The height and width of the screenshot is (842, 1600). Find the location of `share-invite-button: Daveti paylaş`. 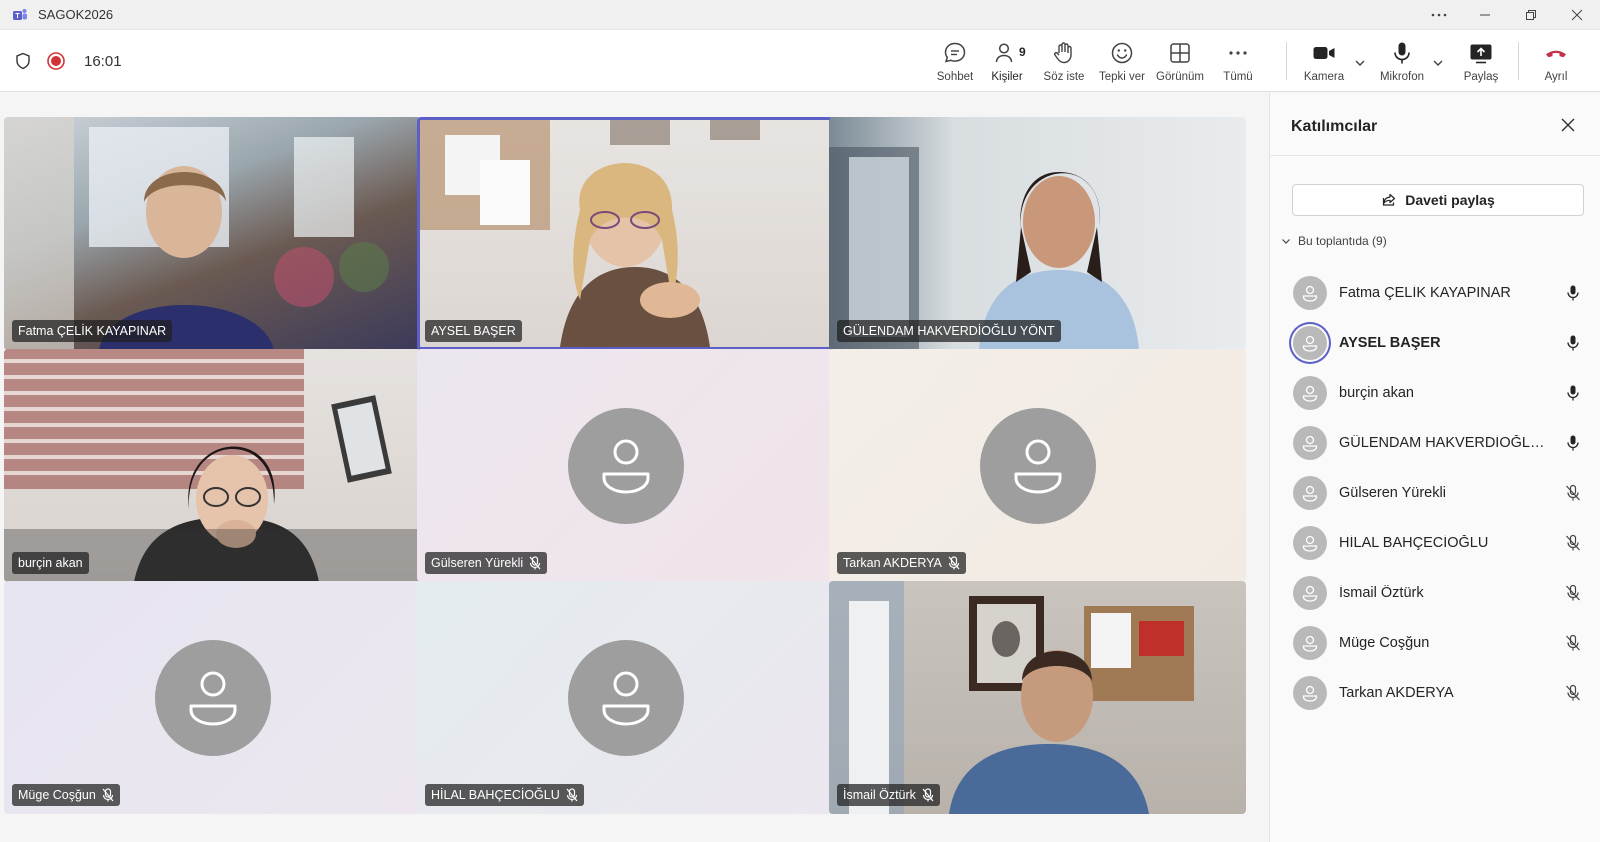

share-invite-button: Daveti paylaş is located at coordinates (1438, 200).